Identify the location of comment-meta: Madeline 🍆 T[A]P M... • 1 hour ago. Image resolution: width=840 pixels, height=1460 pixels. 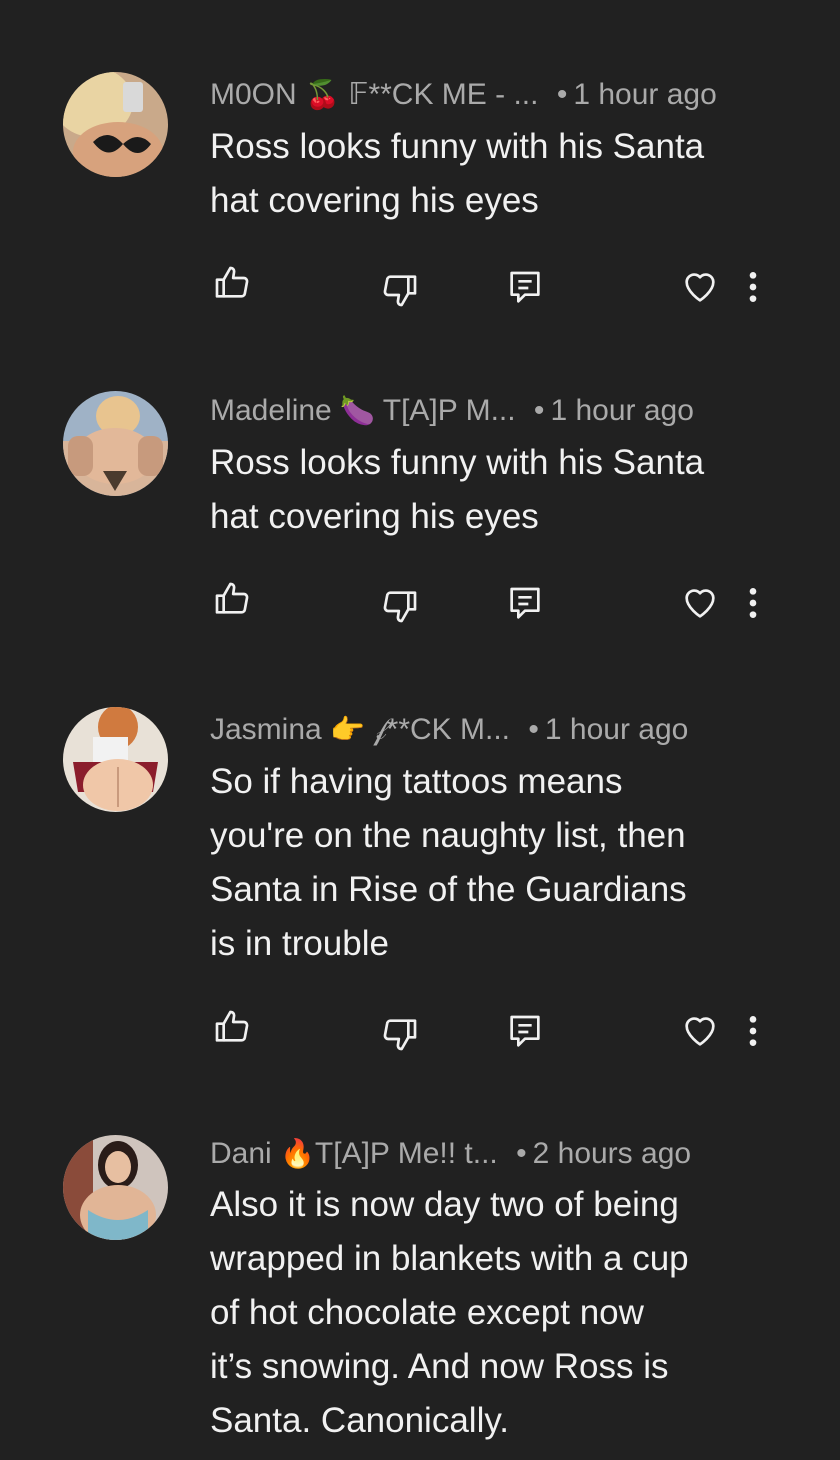
(470, 411).